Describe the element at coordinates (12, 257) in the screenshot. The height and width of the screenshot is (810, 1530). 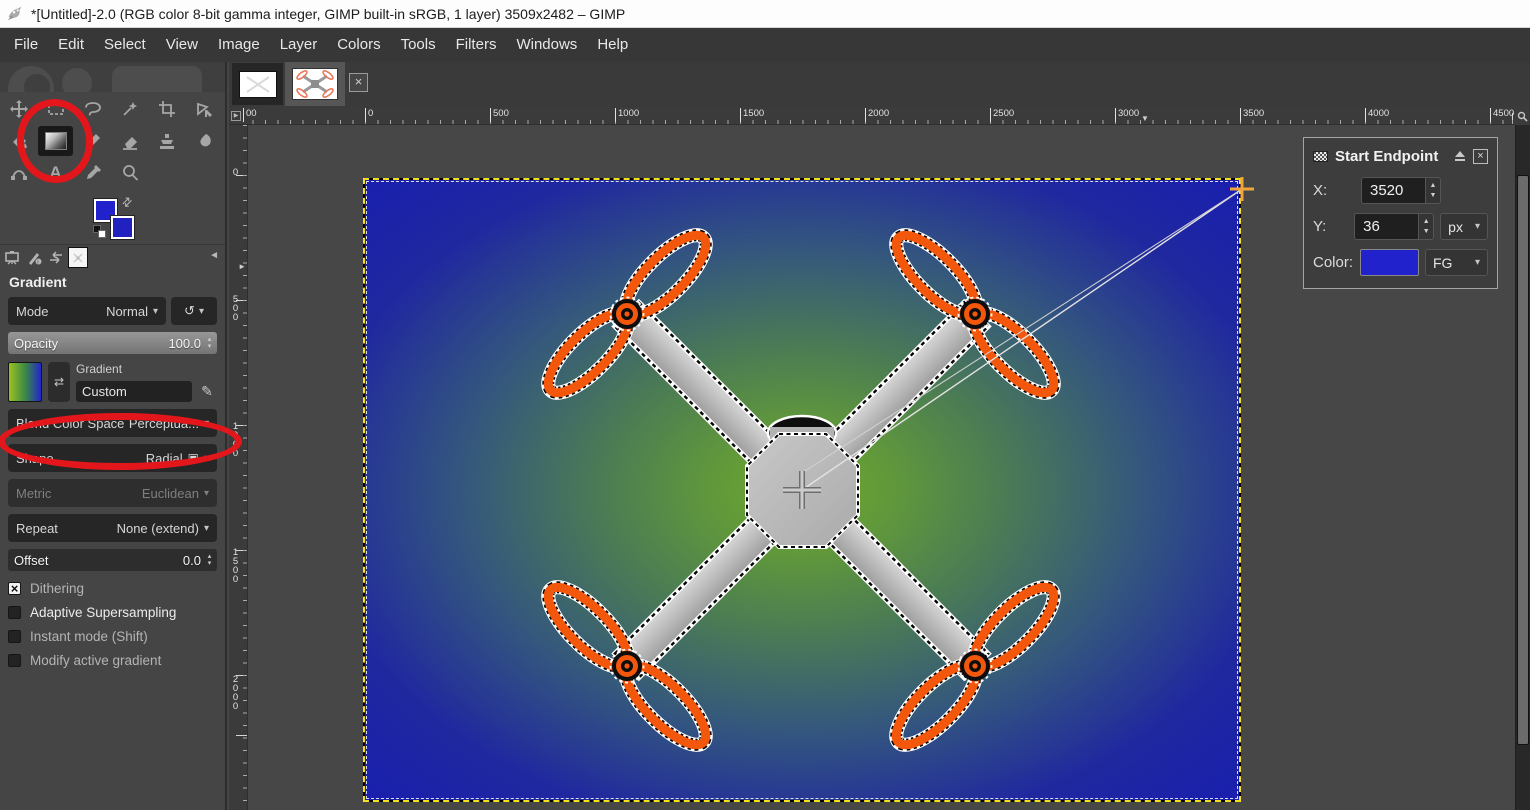
I see `tab-tool-options` at that location.